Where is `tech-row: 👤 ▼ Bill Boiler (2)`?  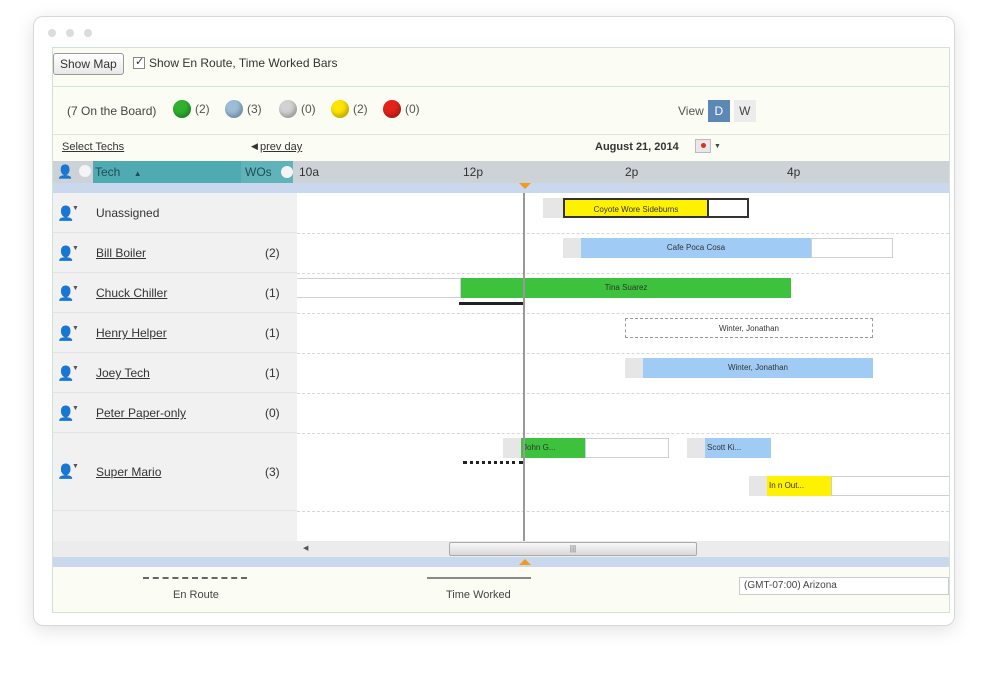 tech-row: 👤 ▼ Bill Boiler (2) is located at coordinates (175, 253).